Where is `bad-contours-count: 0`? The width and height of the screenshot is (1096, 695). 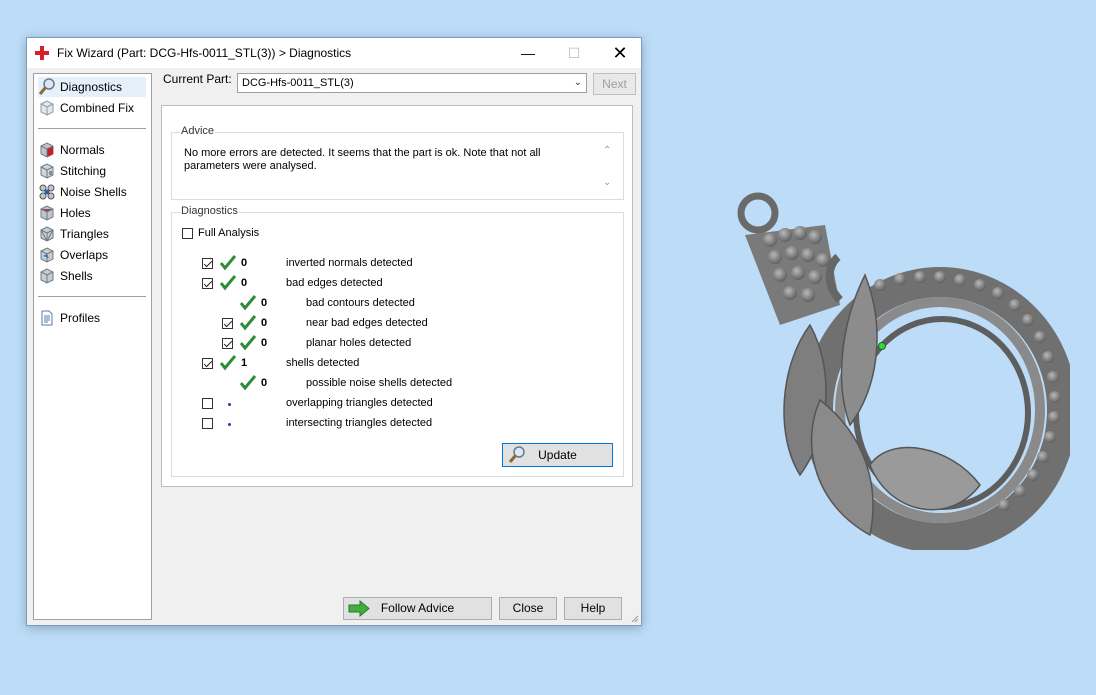
bad-contours-count: 0 is located at coordinates (264, 303).